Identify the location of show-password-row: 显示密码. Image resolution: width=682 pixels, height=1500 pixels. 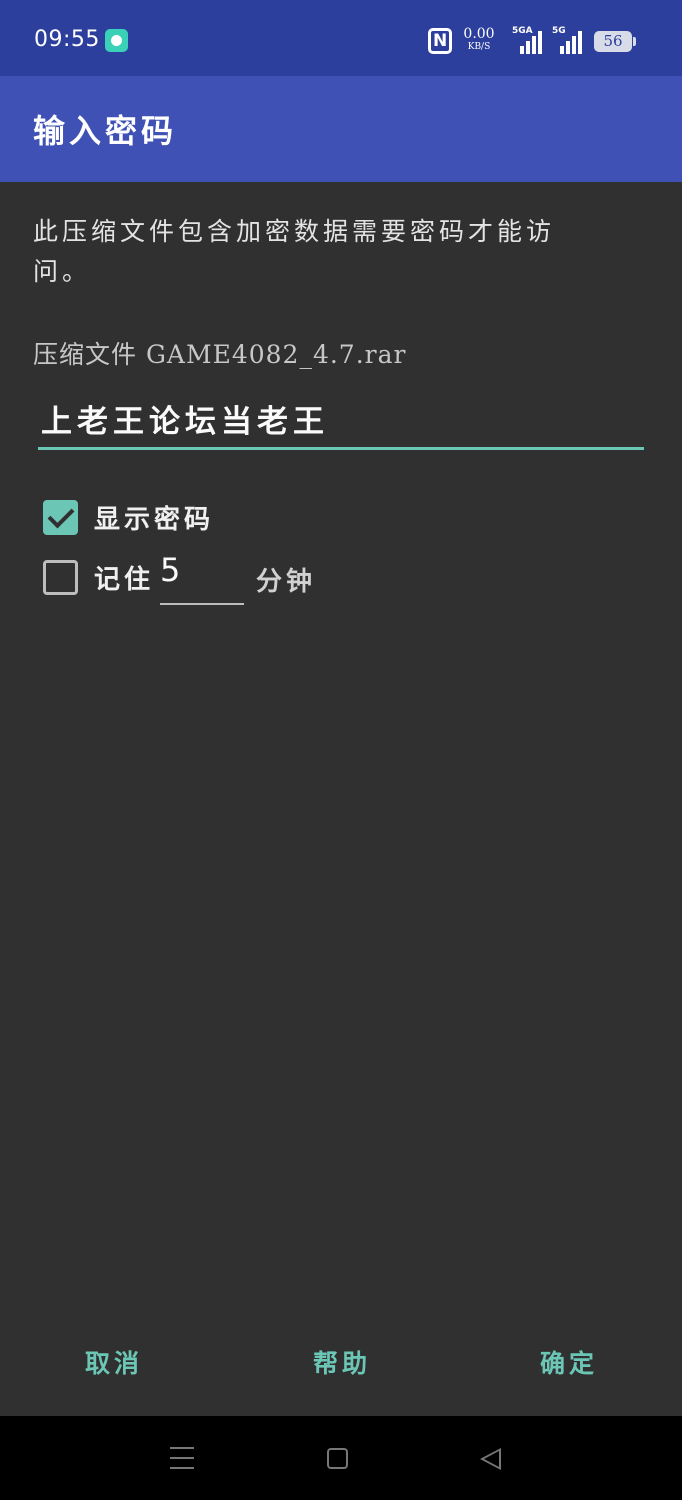
(143, 517).